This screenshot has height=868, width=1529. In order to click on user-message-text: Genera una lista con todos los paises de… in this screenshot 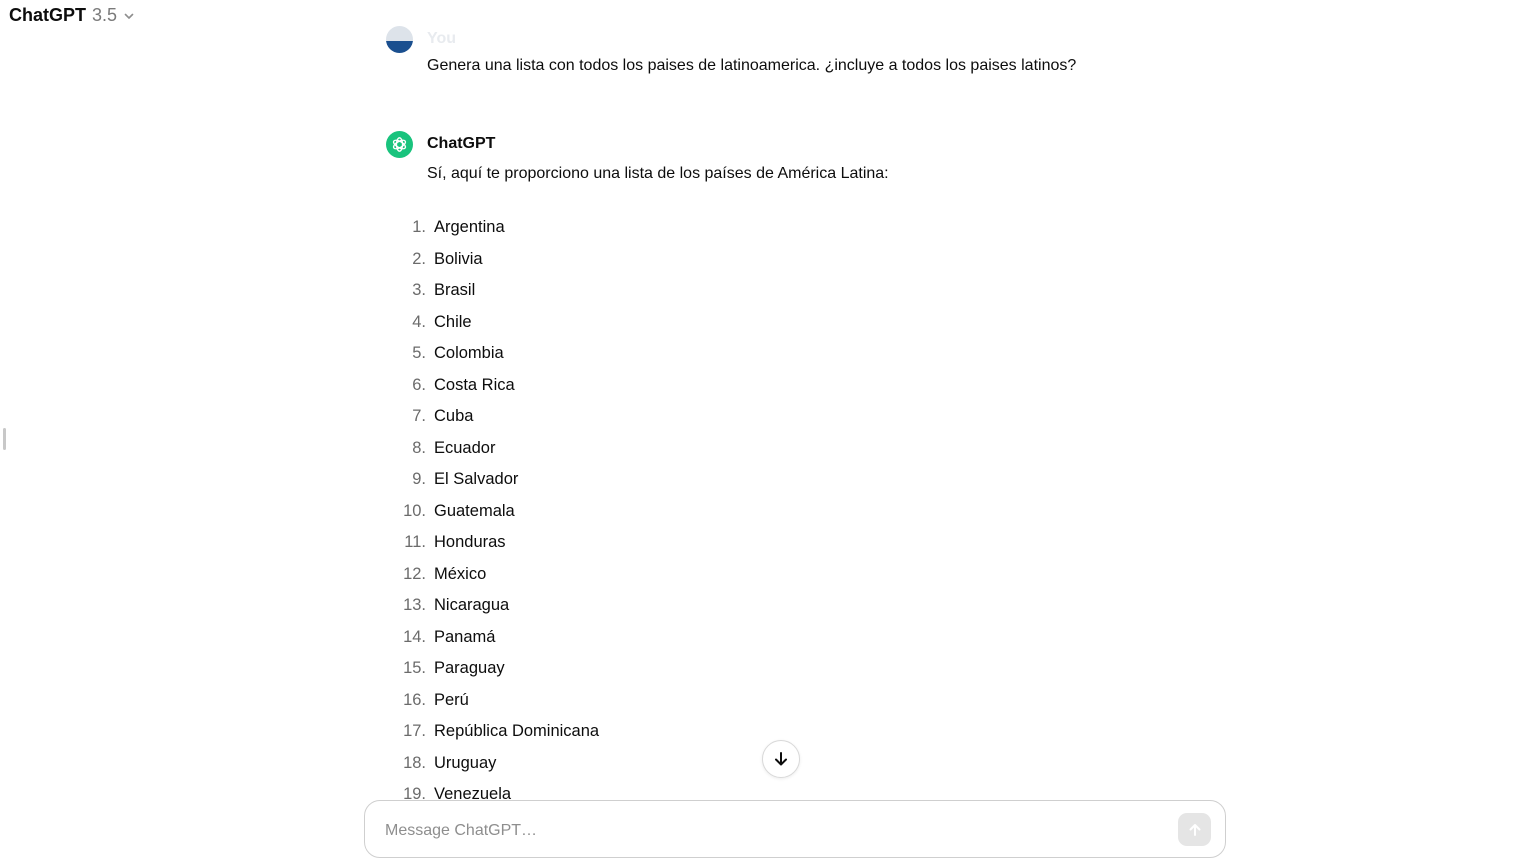, I will do `click(752, 65)`.